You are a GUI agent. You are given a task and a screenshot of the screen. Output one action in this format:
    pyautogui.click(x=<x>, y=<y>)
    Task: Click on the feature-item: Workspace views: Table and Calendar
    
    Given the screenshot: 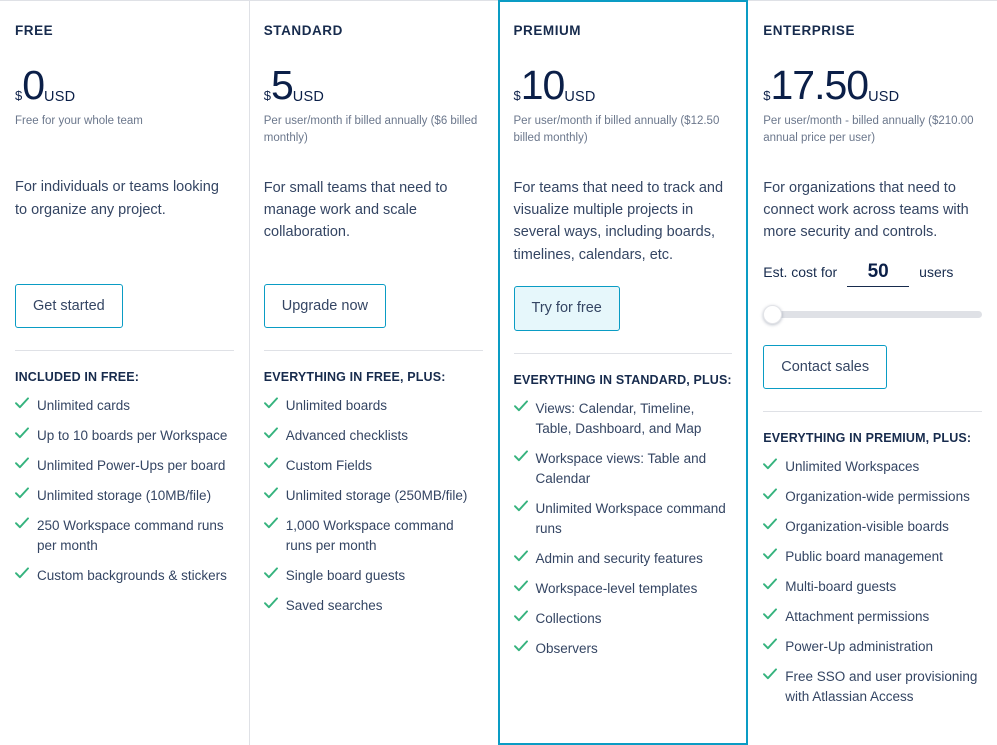 What is the action you would take?
    pyautogui.click(x=623, y=469)
    